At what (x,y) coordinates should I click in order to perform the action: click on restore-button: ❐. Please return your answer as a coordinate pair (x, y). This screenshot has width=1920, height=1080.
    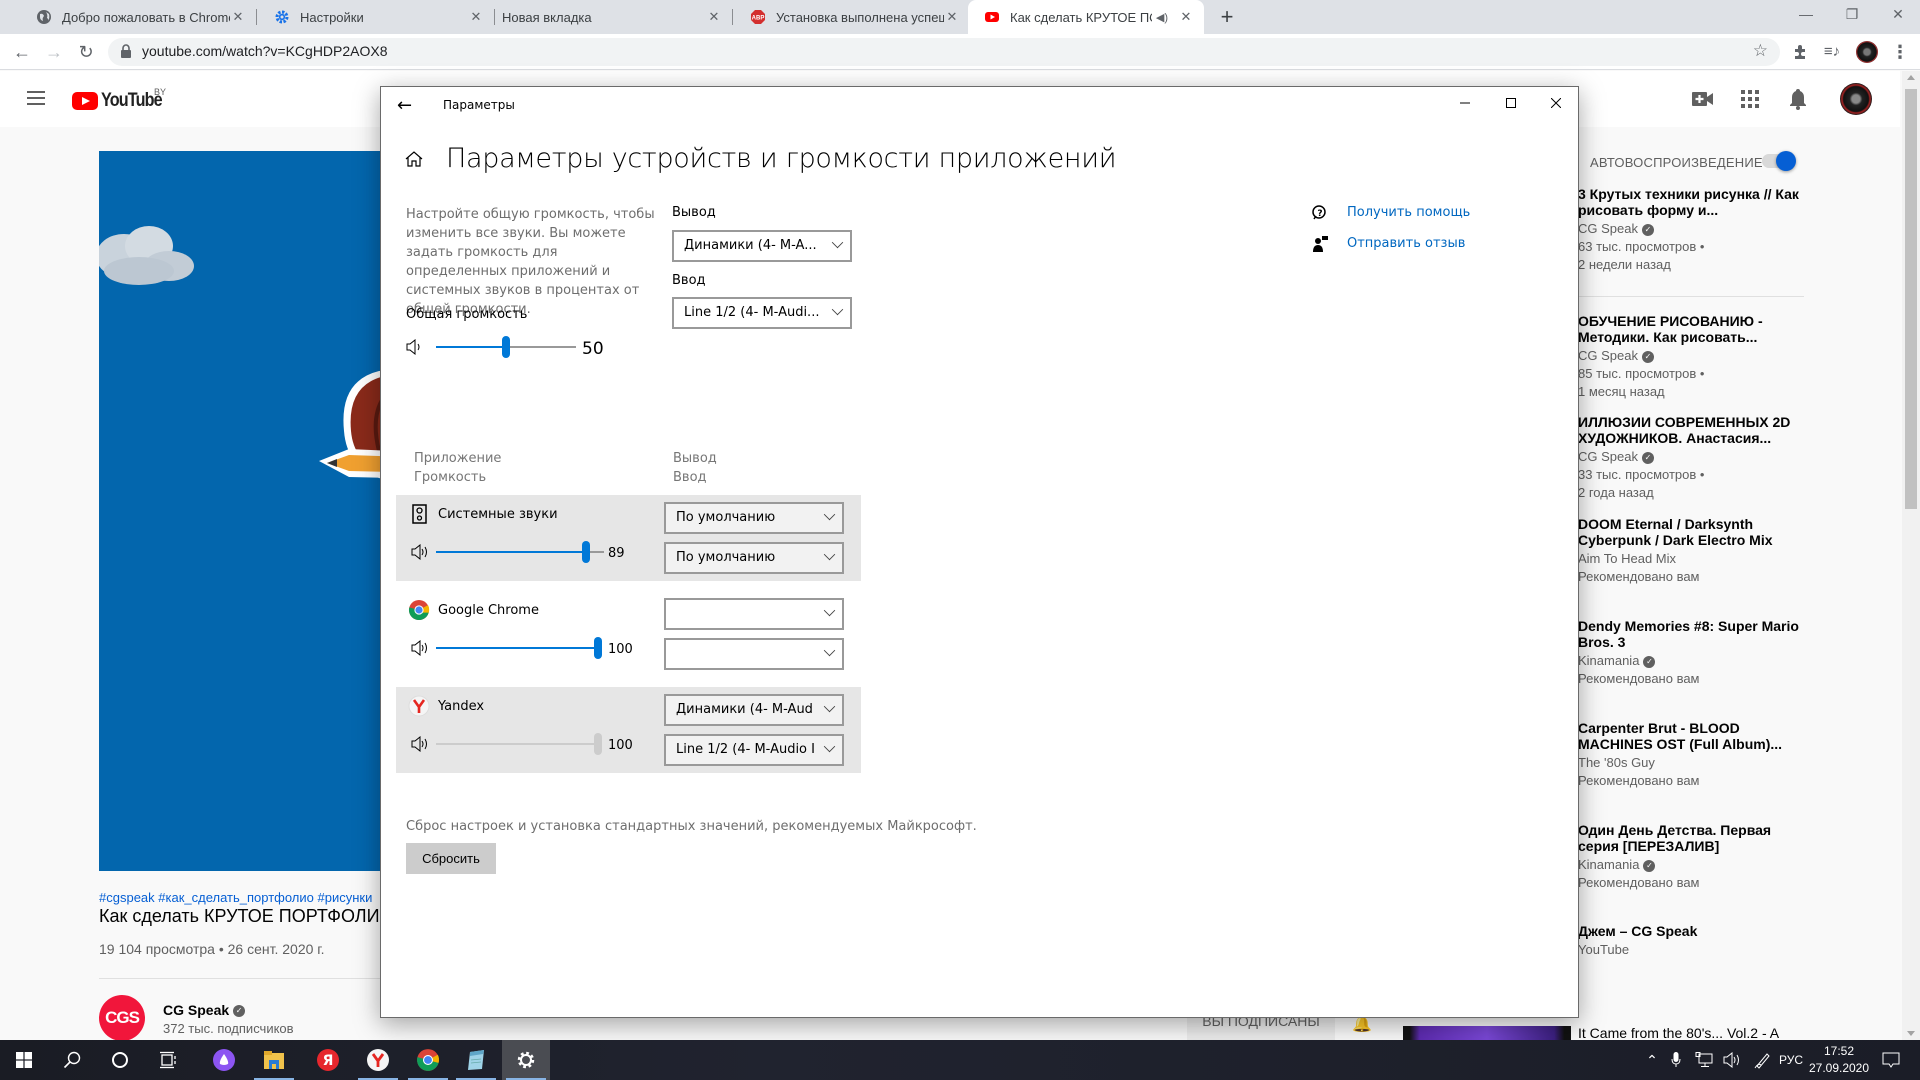
    Looking at the image, I should click on (1852, 15).